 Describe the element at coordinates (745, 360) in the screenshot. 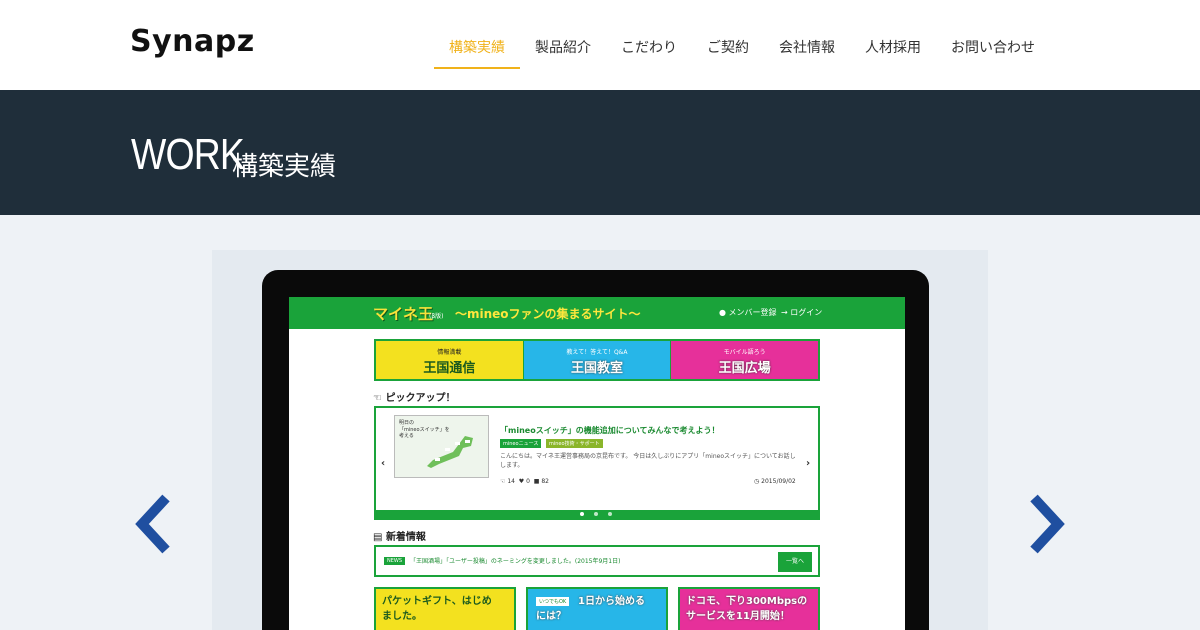

I see `mockup-banner-forum: モバイル語ろう 王国広場` at that location.